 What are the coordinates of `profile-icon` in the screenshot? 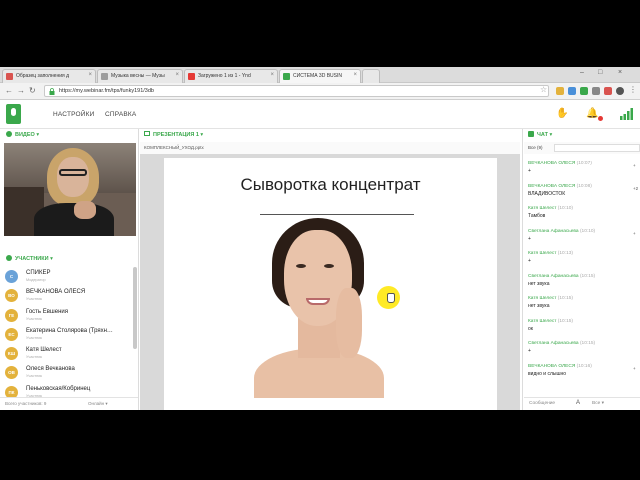 It's located at (620, 91).